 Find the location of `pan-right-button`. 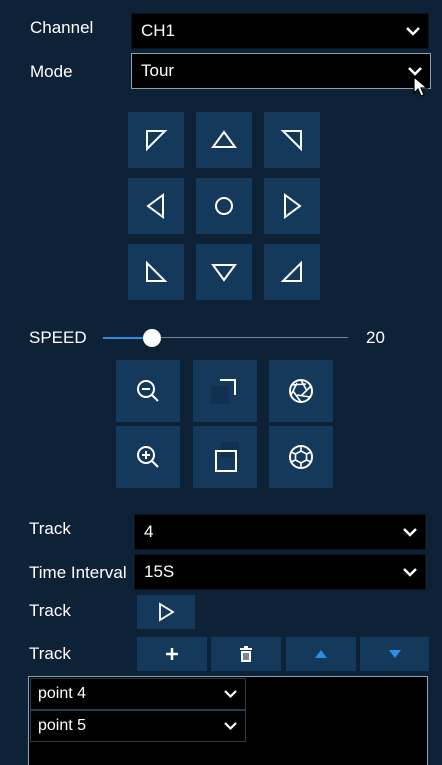

pan-right-button is located at coordinates (292, 206).